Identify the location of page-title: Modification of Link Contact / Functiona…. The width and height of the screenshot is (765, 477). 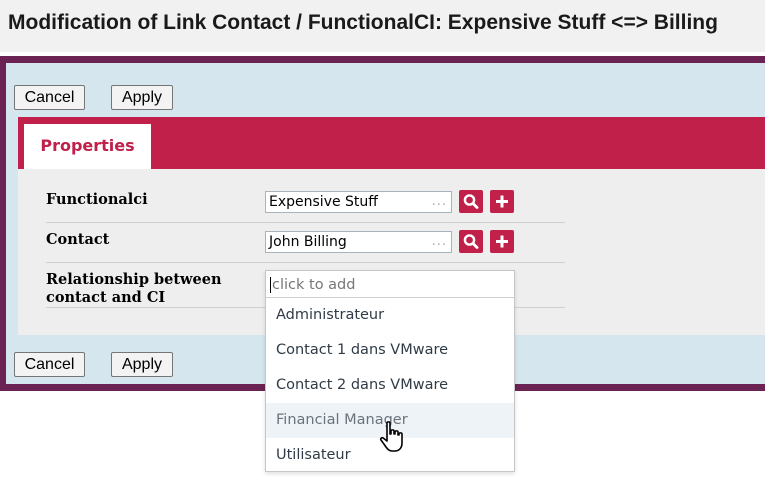
(363, 22).